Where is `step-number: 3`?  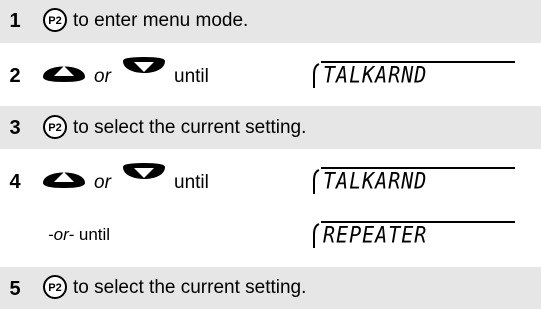
step-number: 3 is located at coordinates (15, 128).